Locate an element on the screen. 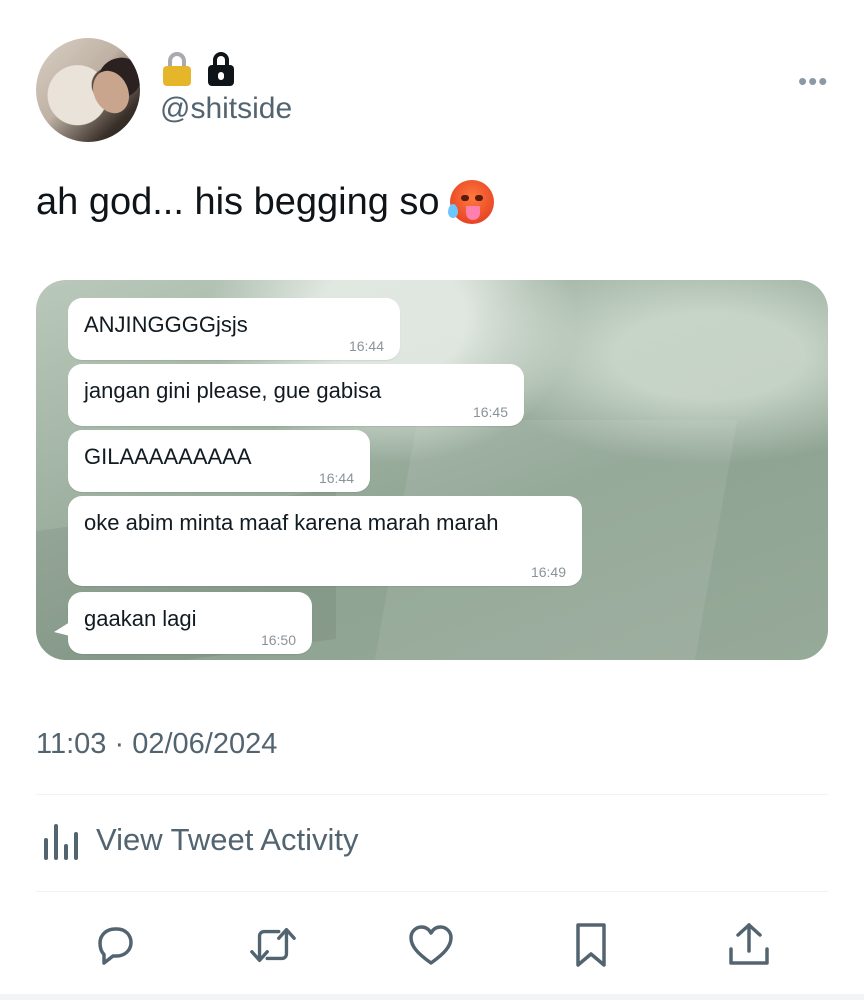 The image size is (864, 1000). like-button is located at coordinates (431, 945).